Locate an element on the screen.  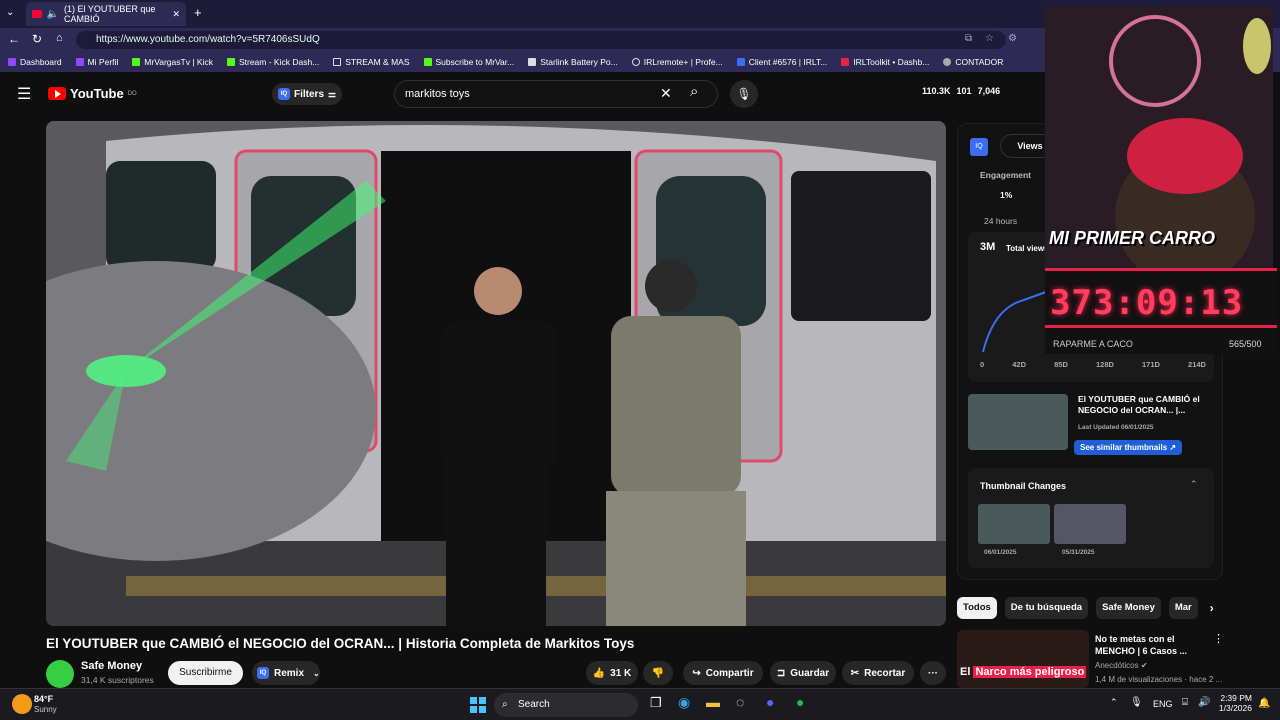
x-tick: 0 is located at coordinates (982, 364).